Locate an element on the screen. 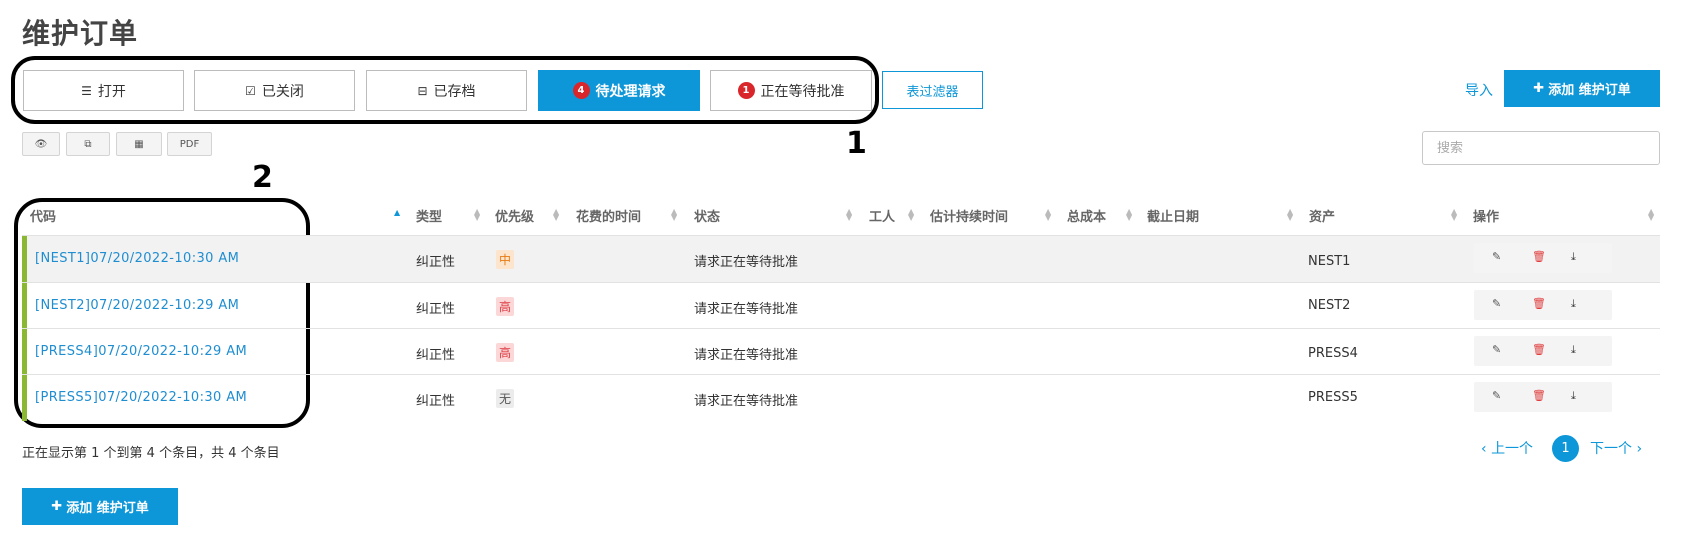 This screenshot has height=536, width=1682. code-text: [NEST1]07/20/2022-10:30 AM is located at coordinates (137, 258).